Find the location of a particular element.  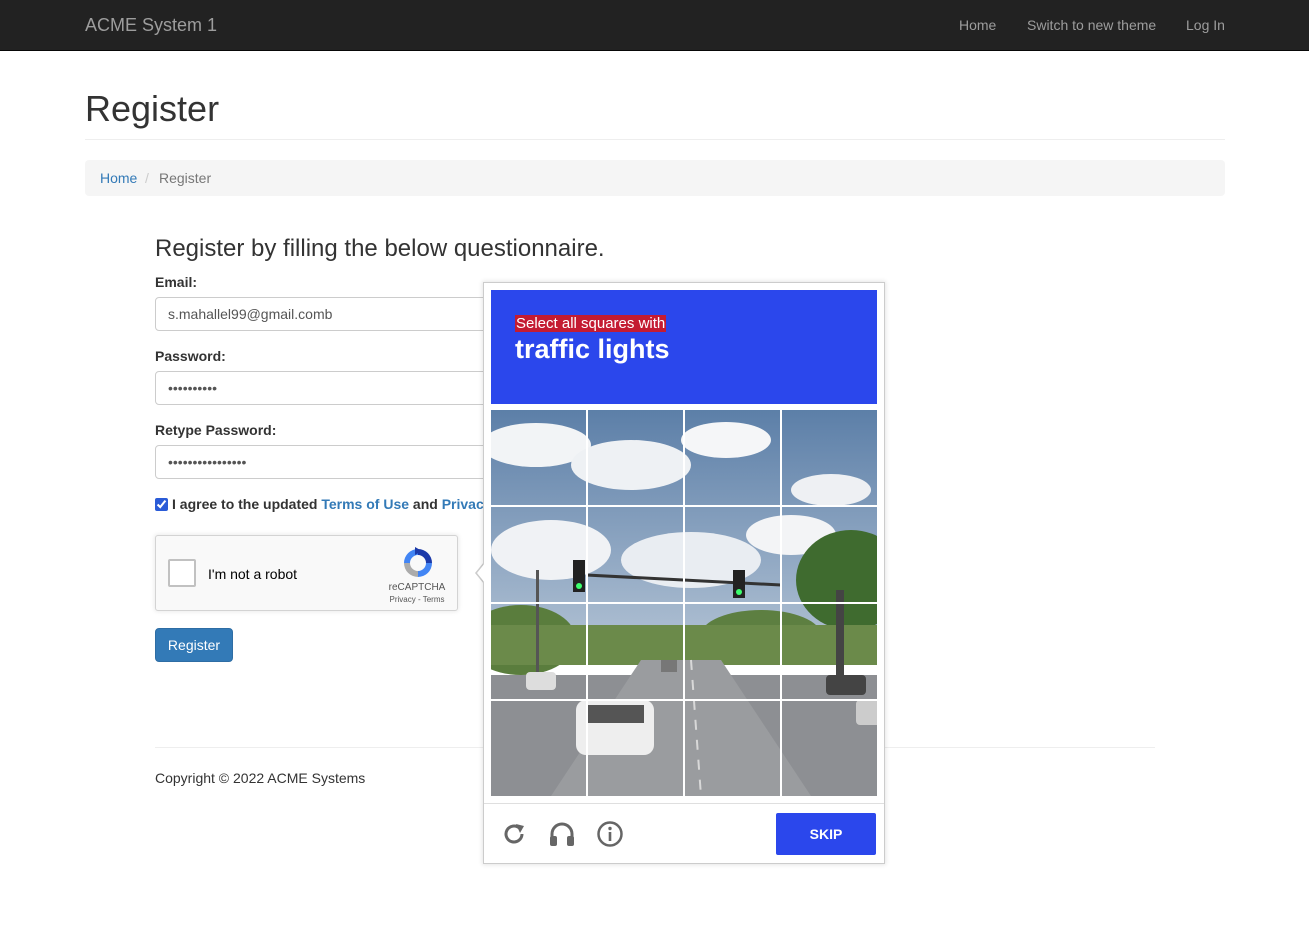

reload-icon is located at coordinates (514, 834).